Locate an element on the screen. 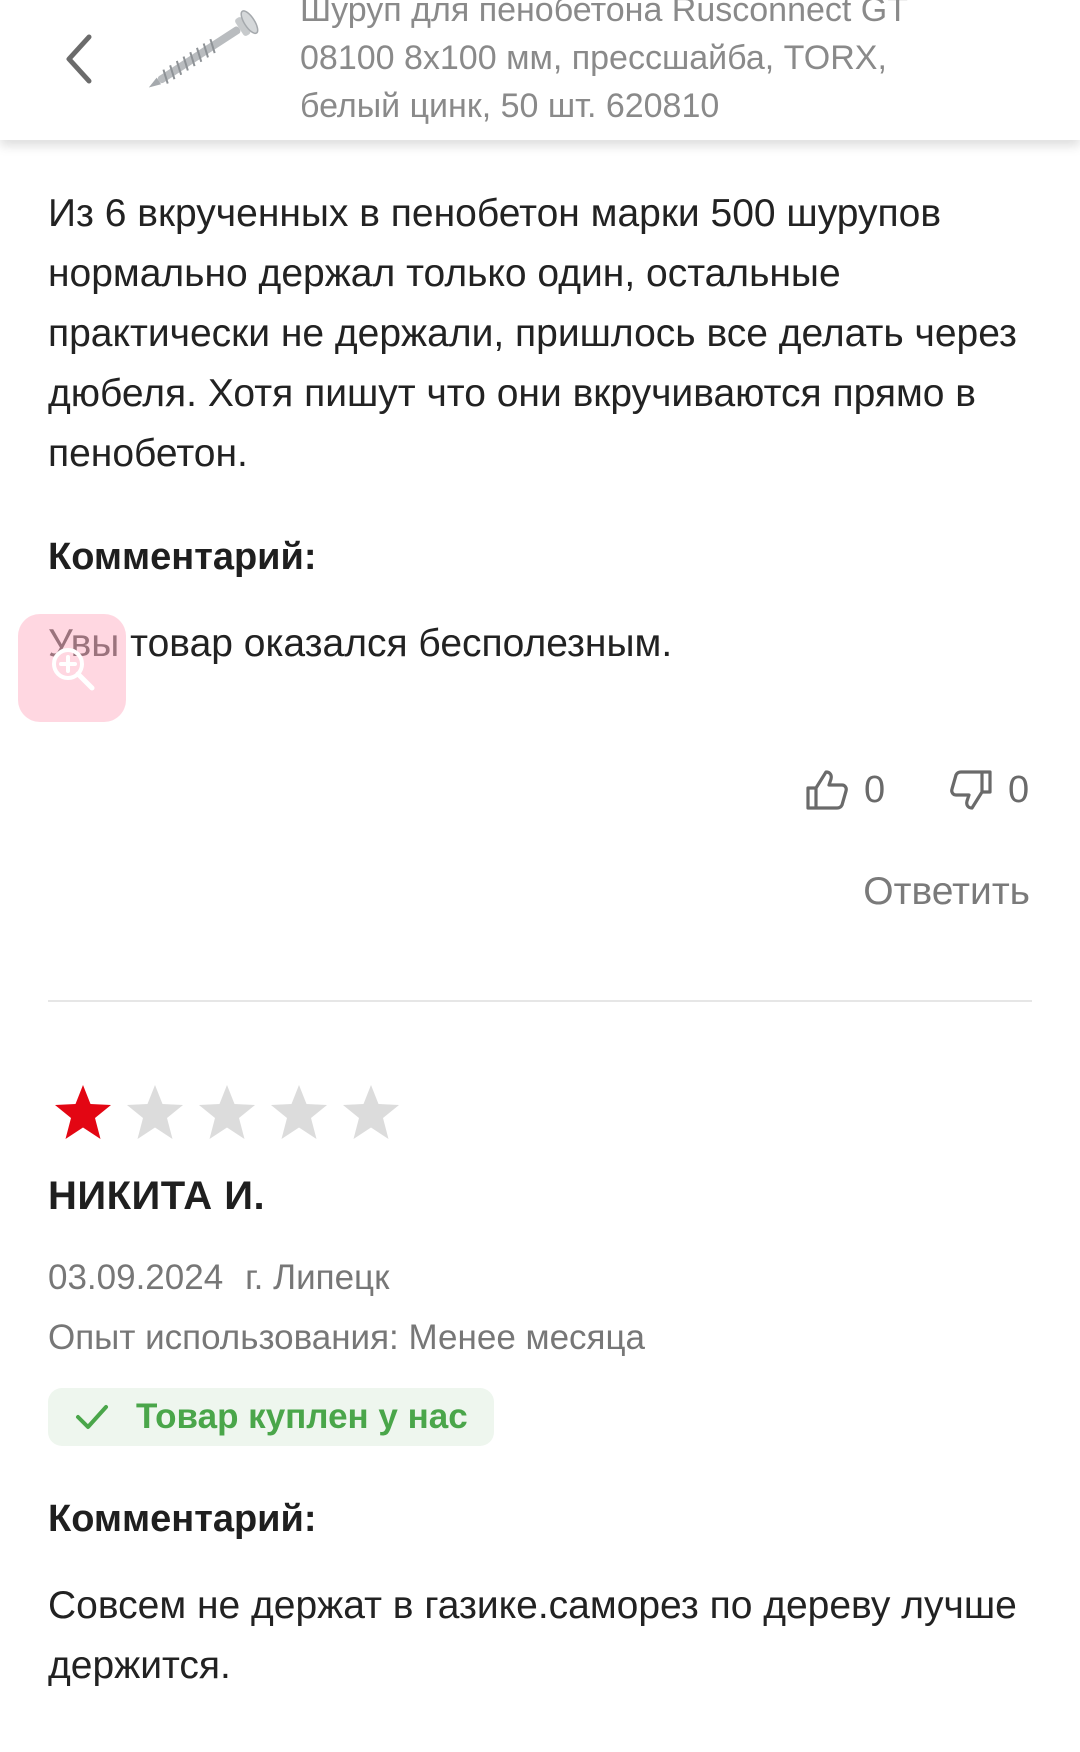  review-city: г. Липецк is located at coordinates (317, 1277).